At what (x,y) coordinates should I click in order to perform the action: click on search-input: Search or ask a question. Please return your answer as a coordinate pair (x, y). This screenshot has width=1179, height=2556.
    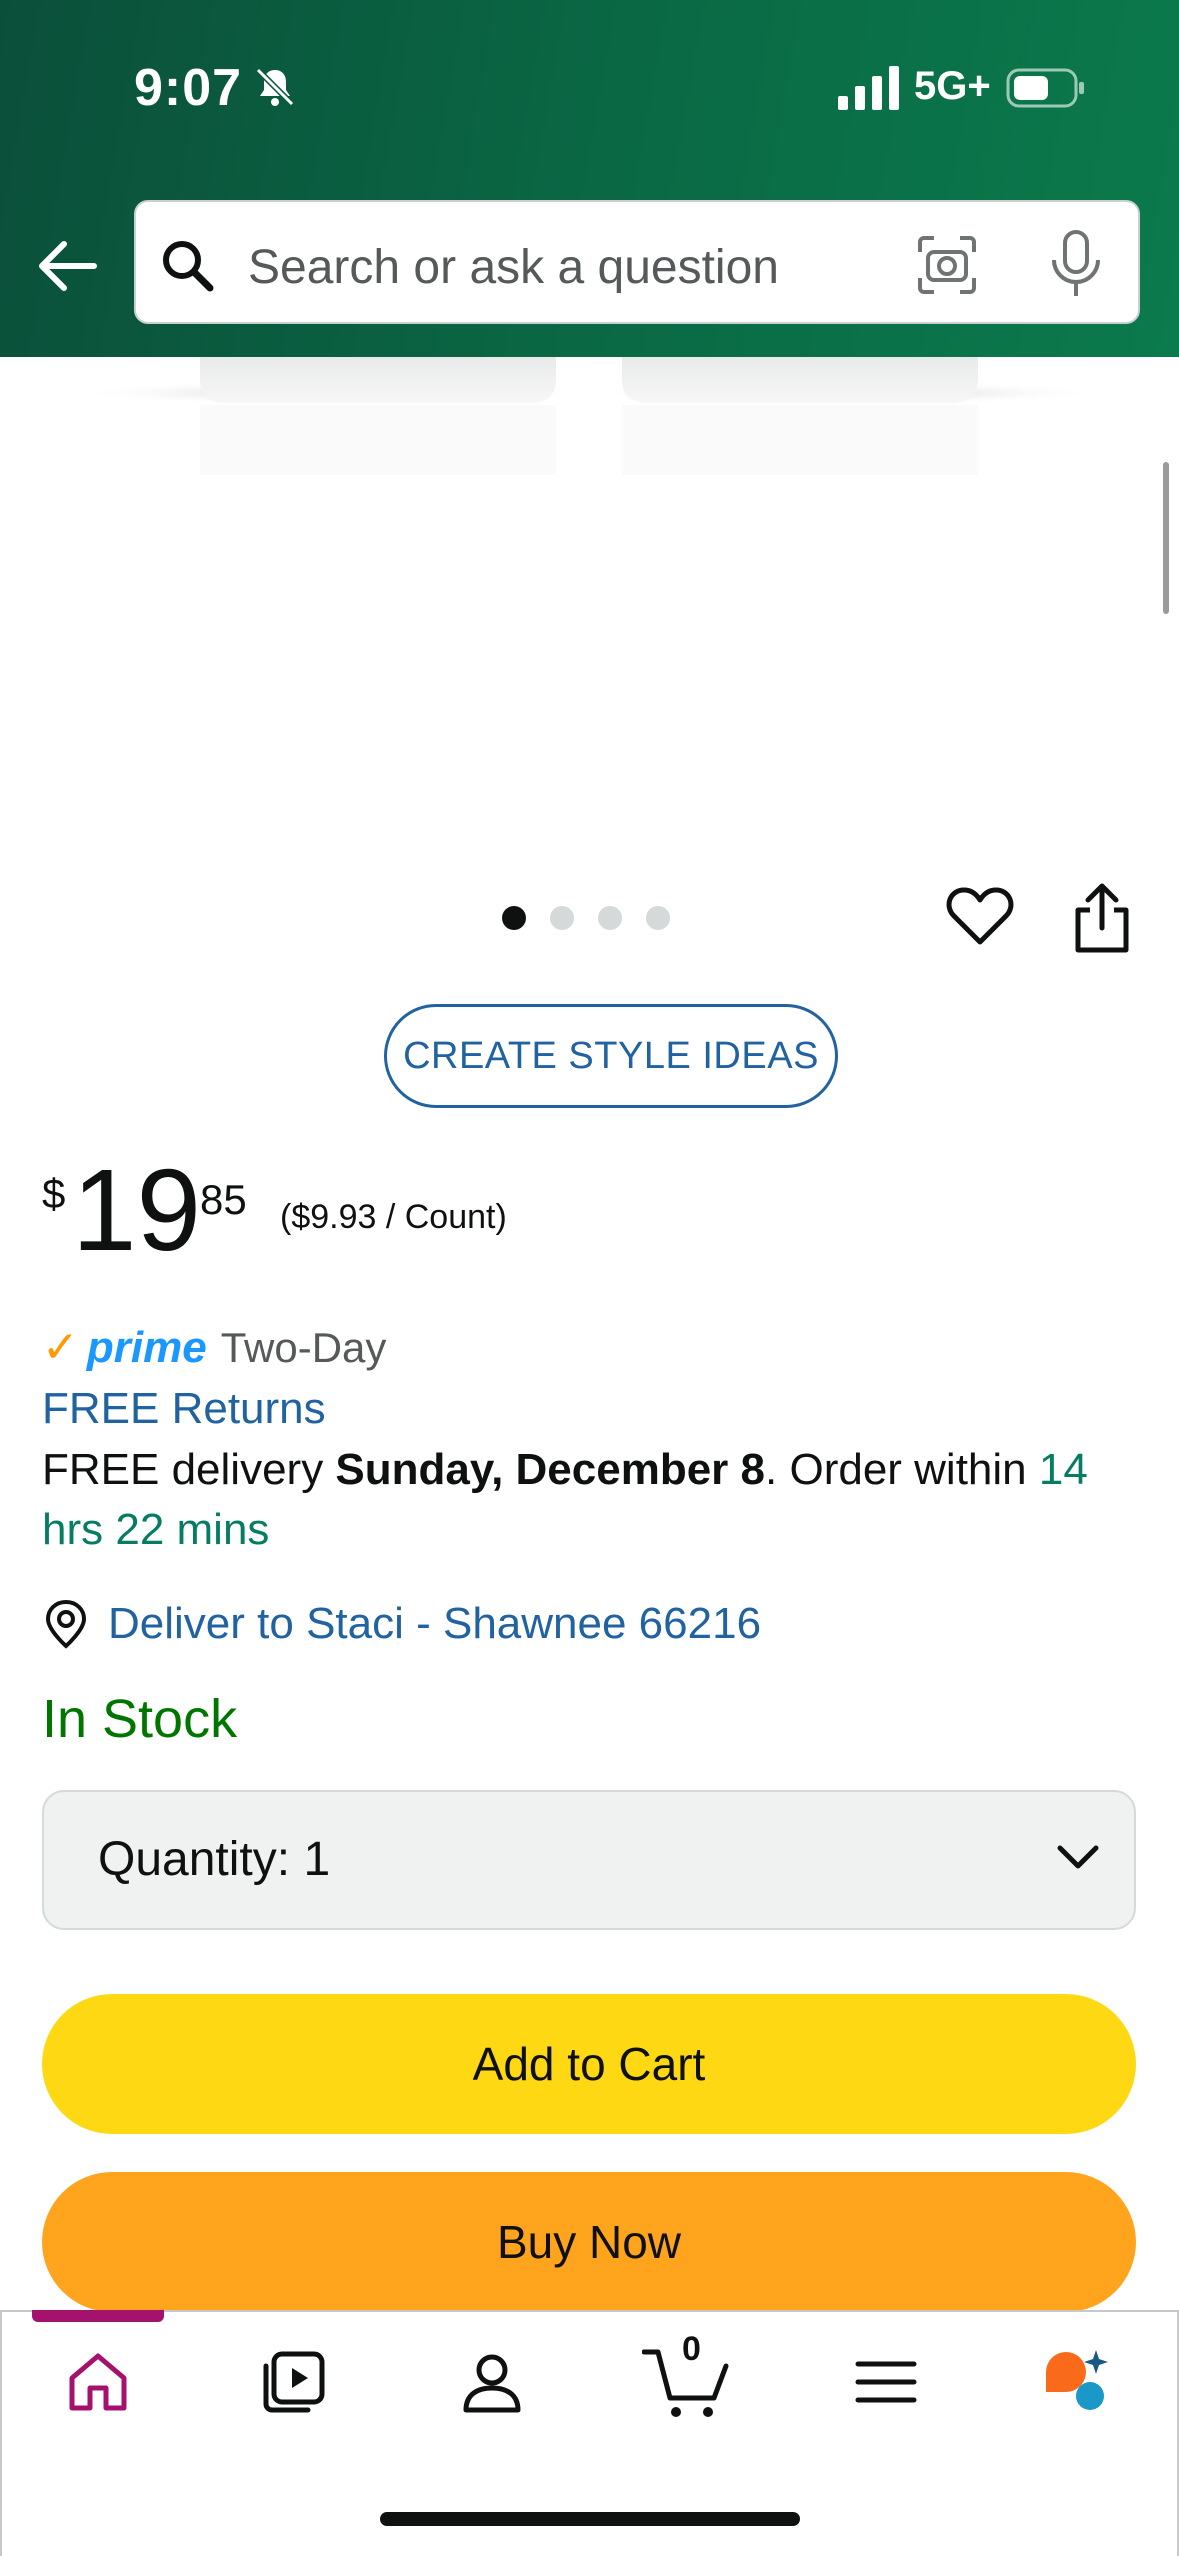
    Looking at the image, I should click on (513, 267).